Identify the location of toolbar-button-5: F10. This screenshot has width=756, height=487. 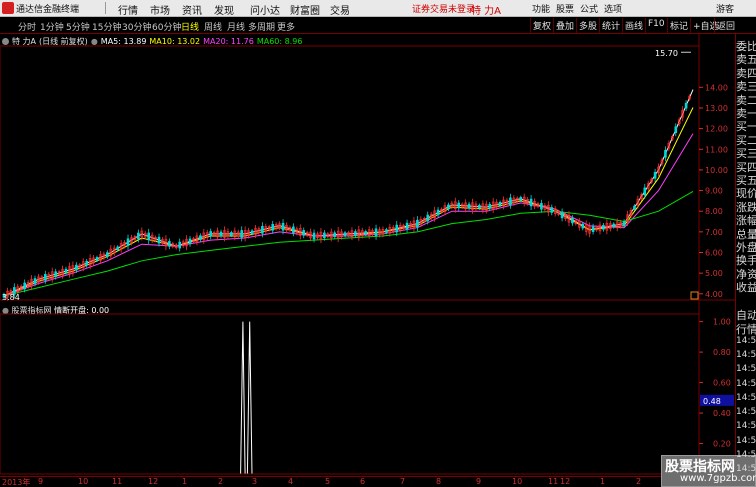
(656, 25).